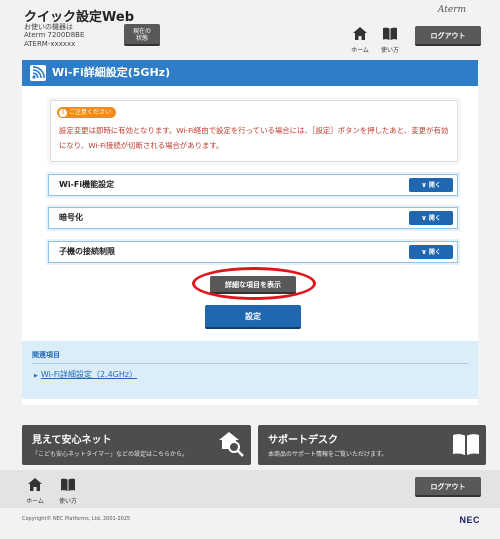  What do you see at coordinates (231, 444) in the screenshot?
I see `house-search-icon` at bounding box center [231, 444].